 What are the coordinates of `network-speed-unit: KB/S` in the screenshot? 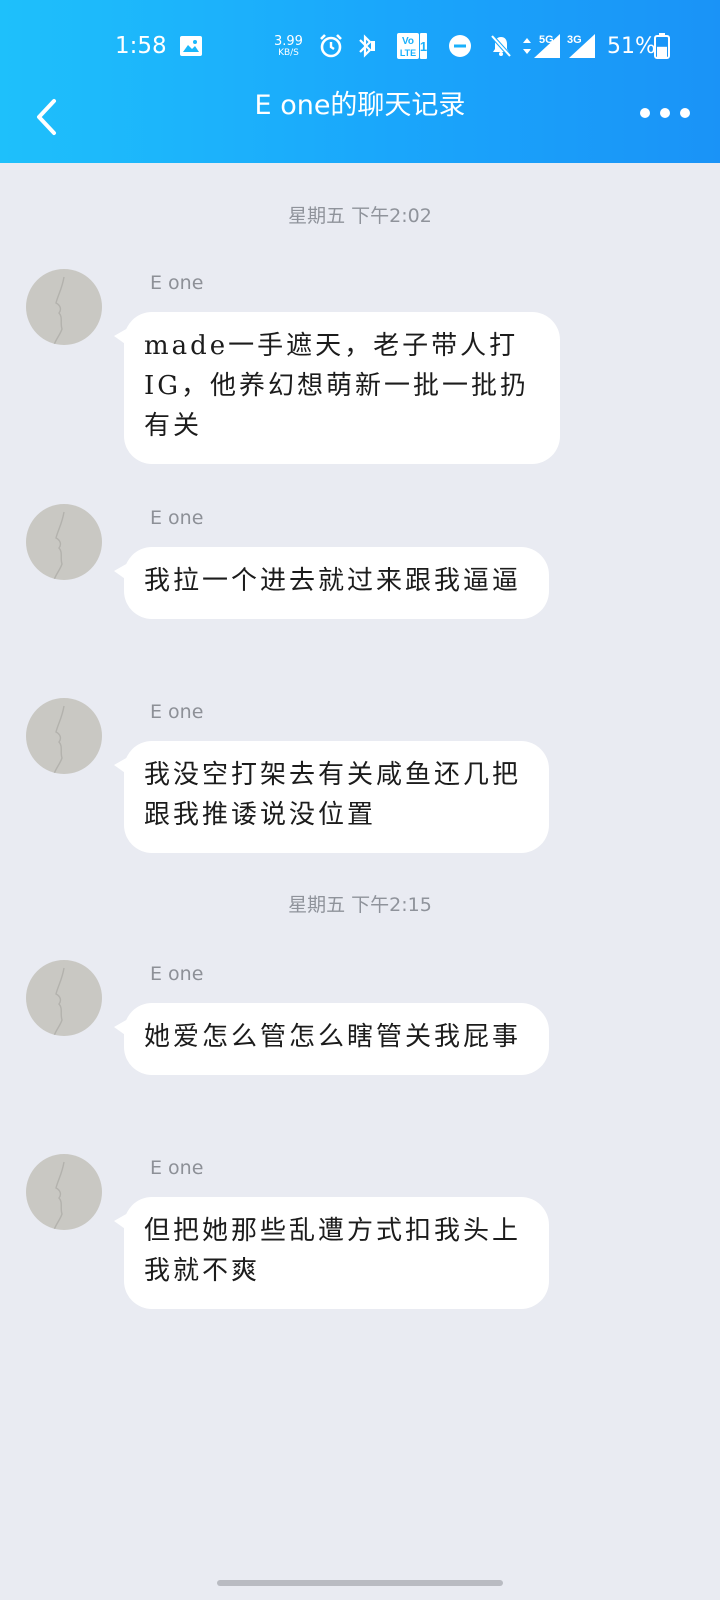 It's located at (288, 52).